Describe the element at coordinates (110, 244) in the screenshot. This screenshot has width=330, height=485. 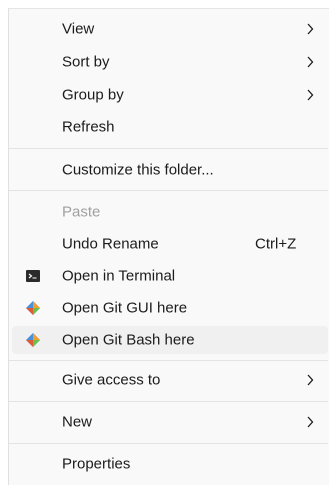
I see `menu-item-label: Undo Rename` at that location.